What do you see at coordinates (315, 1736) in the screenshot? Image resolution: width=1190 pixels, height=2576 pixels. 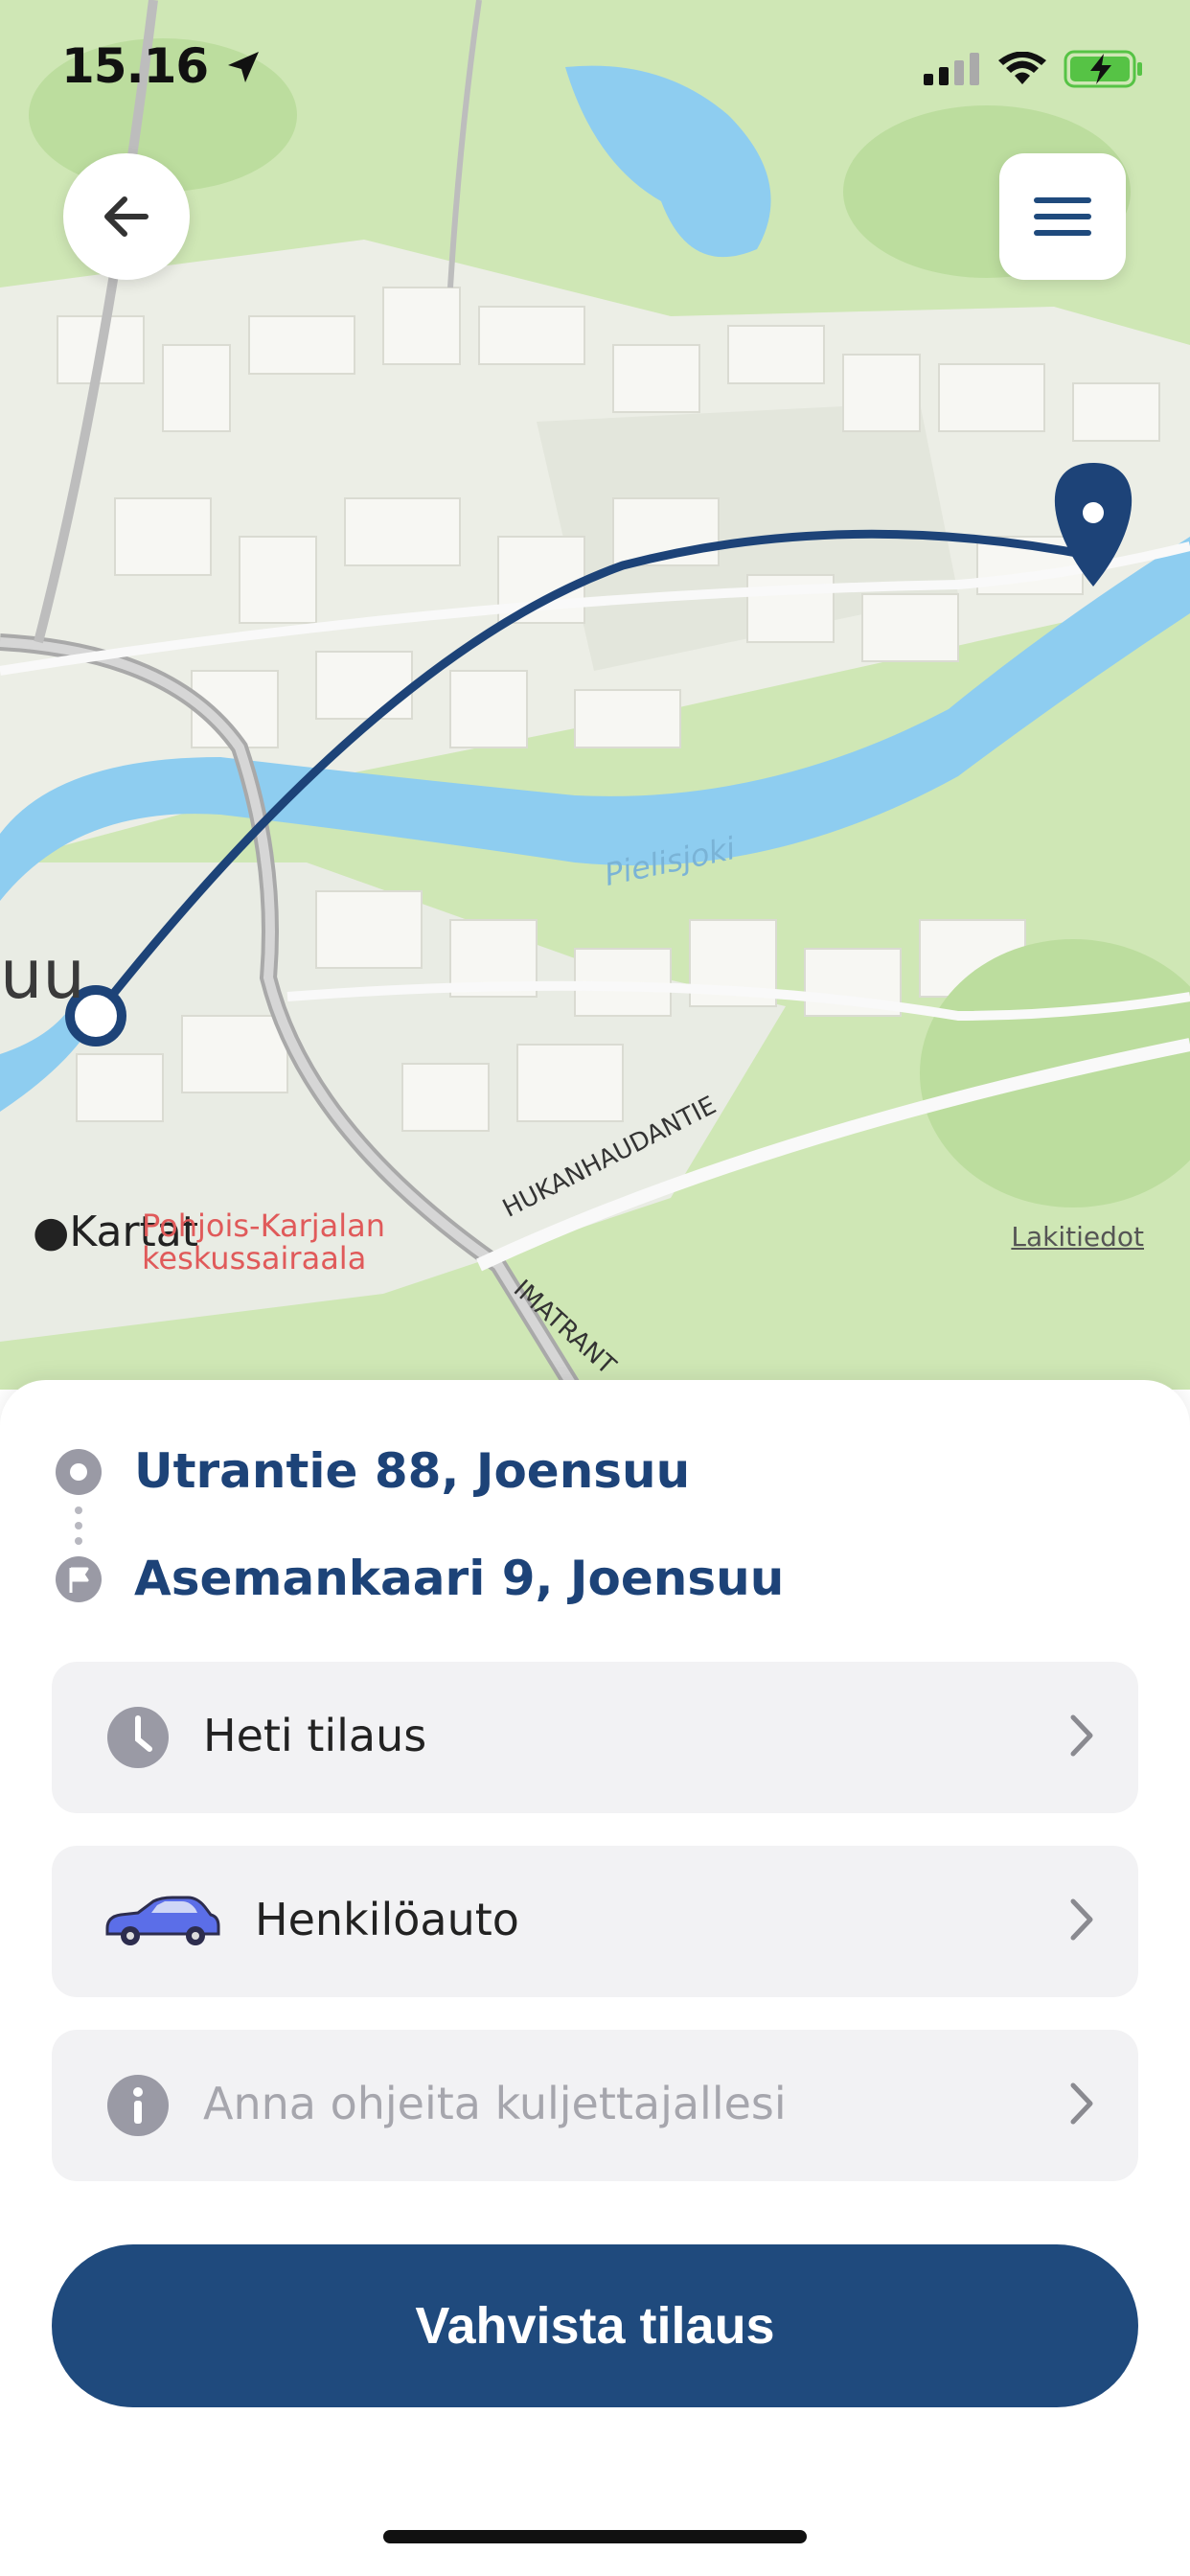 I see `timing-option-label: Heti tilaus` at bounding box center [315, 1736].